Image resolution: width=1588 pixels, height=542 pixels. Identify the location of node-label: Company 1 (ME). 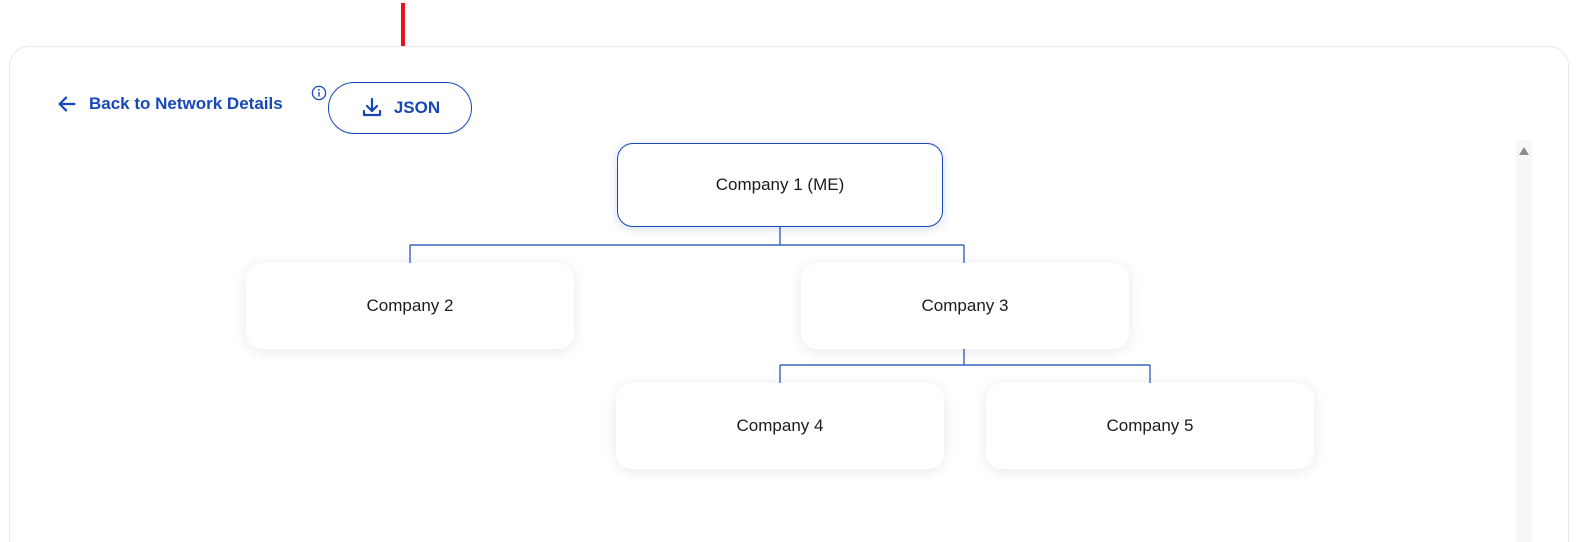
(780, 184).